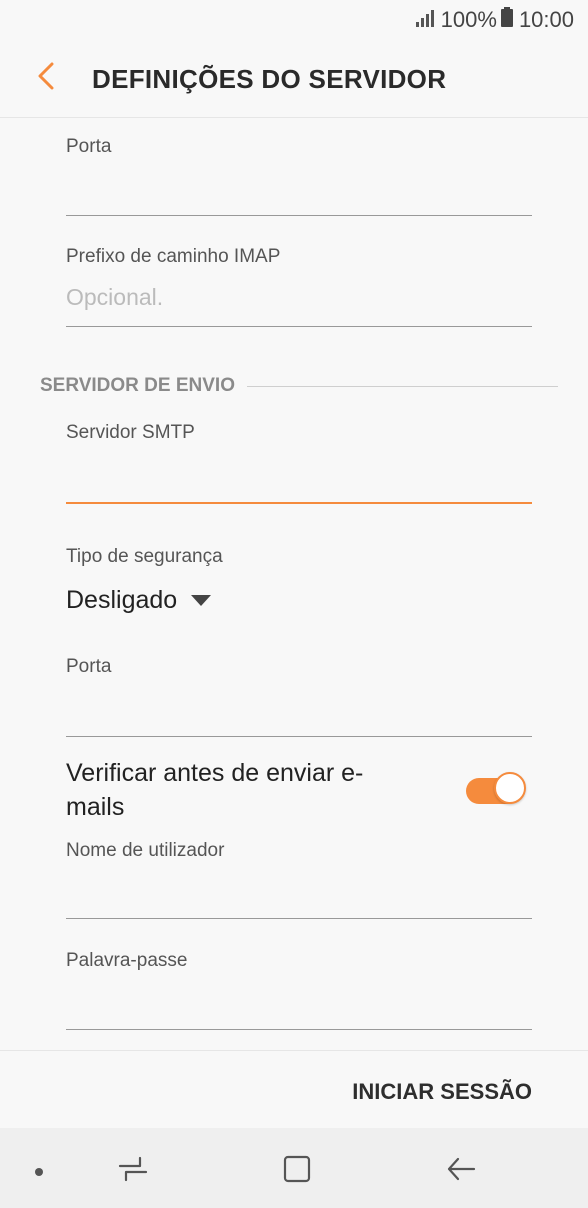 This screenshot has height=1208, width=588. Describe the element at coordinates (89, 666) in the screenshot. I see `outgoing-port-label: Porta` at that location.